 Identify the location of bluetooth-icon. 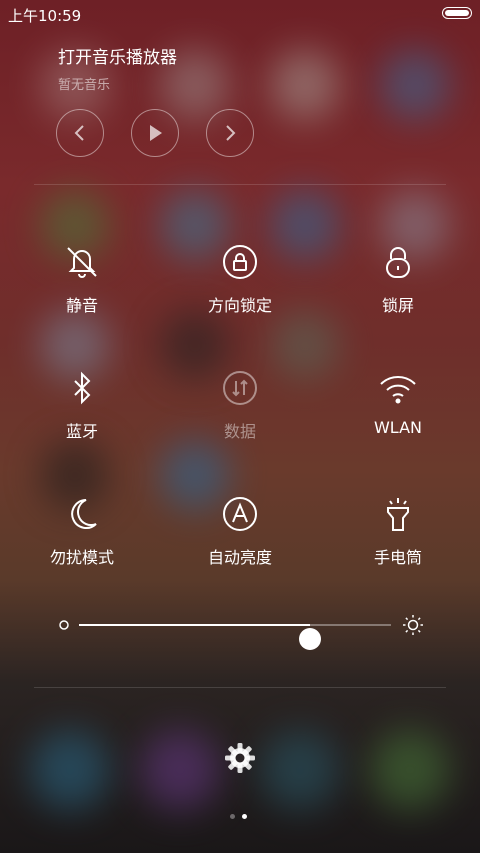
(82, 388).